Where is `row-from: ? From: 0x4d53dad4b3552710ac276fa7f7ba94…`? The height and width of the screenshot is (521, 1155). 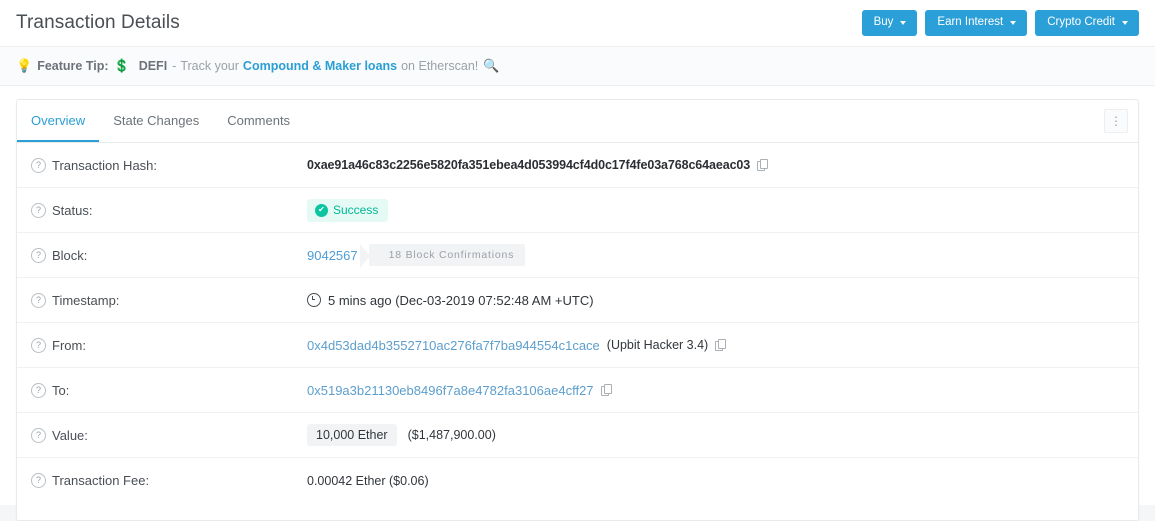 row-from: ? From: 0x4d53dad4b3552710ac276fa7f7ba94… is located at coordinates (577, 345).